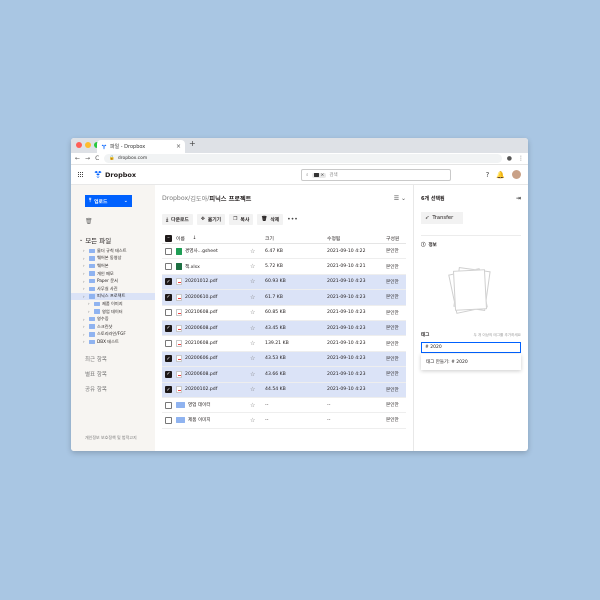 The width and height of the screenshot is (600, 600). I want to click on table-row: ✓ 20200608.pdf ☆ 43.66 KB 2021-09-10 4:23 본인만, so click(284, 375).